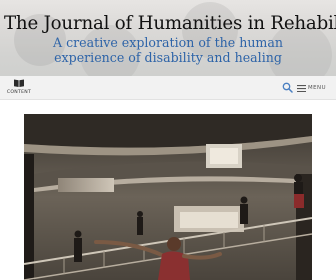  I want to click on tagline-line-1: A creative exploration of the human, so click(168, 42).